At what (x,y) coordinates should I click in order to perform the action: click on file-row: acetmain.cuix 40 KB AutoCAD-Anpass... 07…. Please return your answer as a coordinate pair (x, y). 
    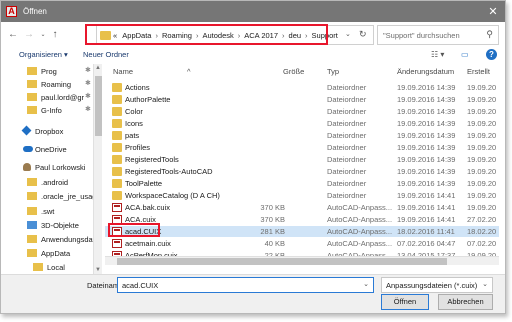
    Looking at the image, I should click on (302, 243).